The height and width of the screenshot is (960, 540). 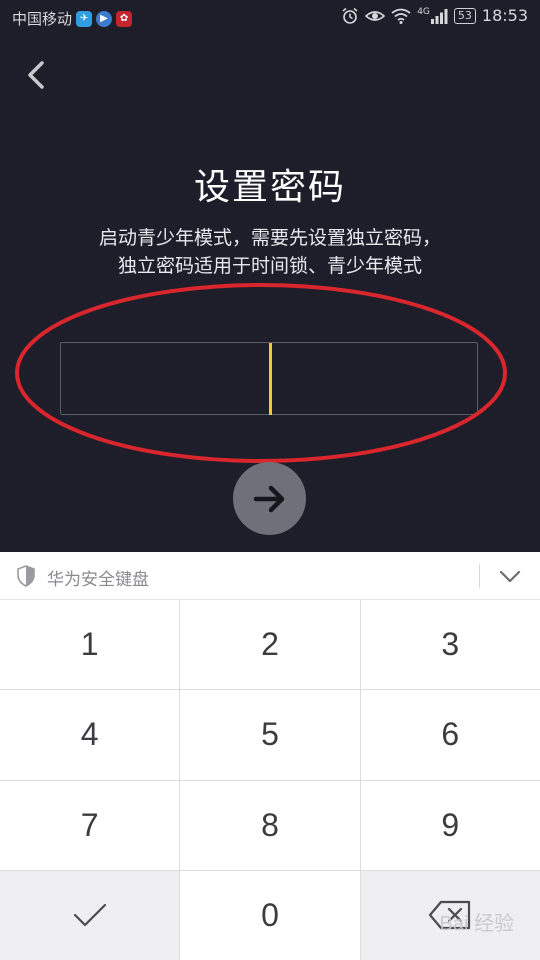 What do you see at coordinates (401, 16) in the screenshot?
I see `wifi-icon` at bounding box center [401, 16].